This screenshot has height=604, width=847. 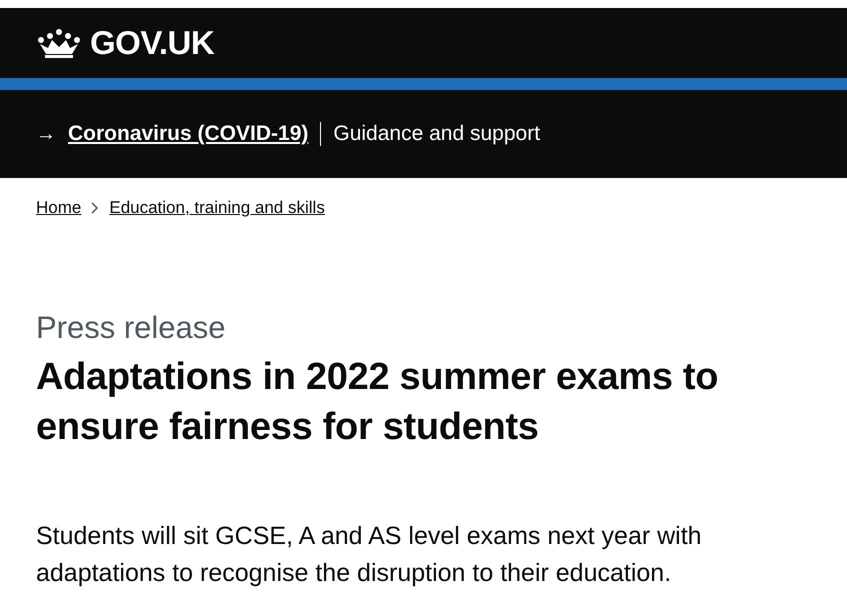 What do you see at coordinates (217, 208) in the screenshot?
I see `breadcrumb-link: Education, training and skills` at bounding box center [217, 208].